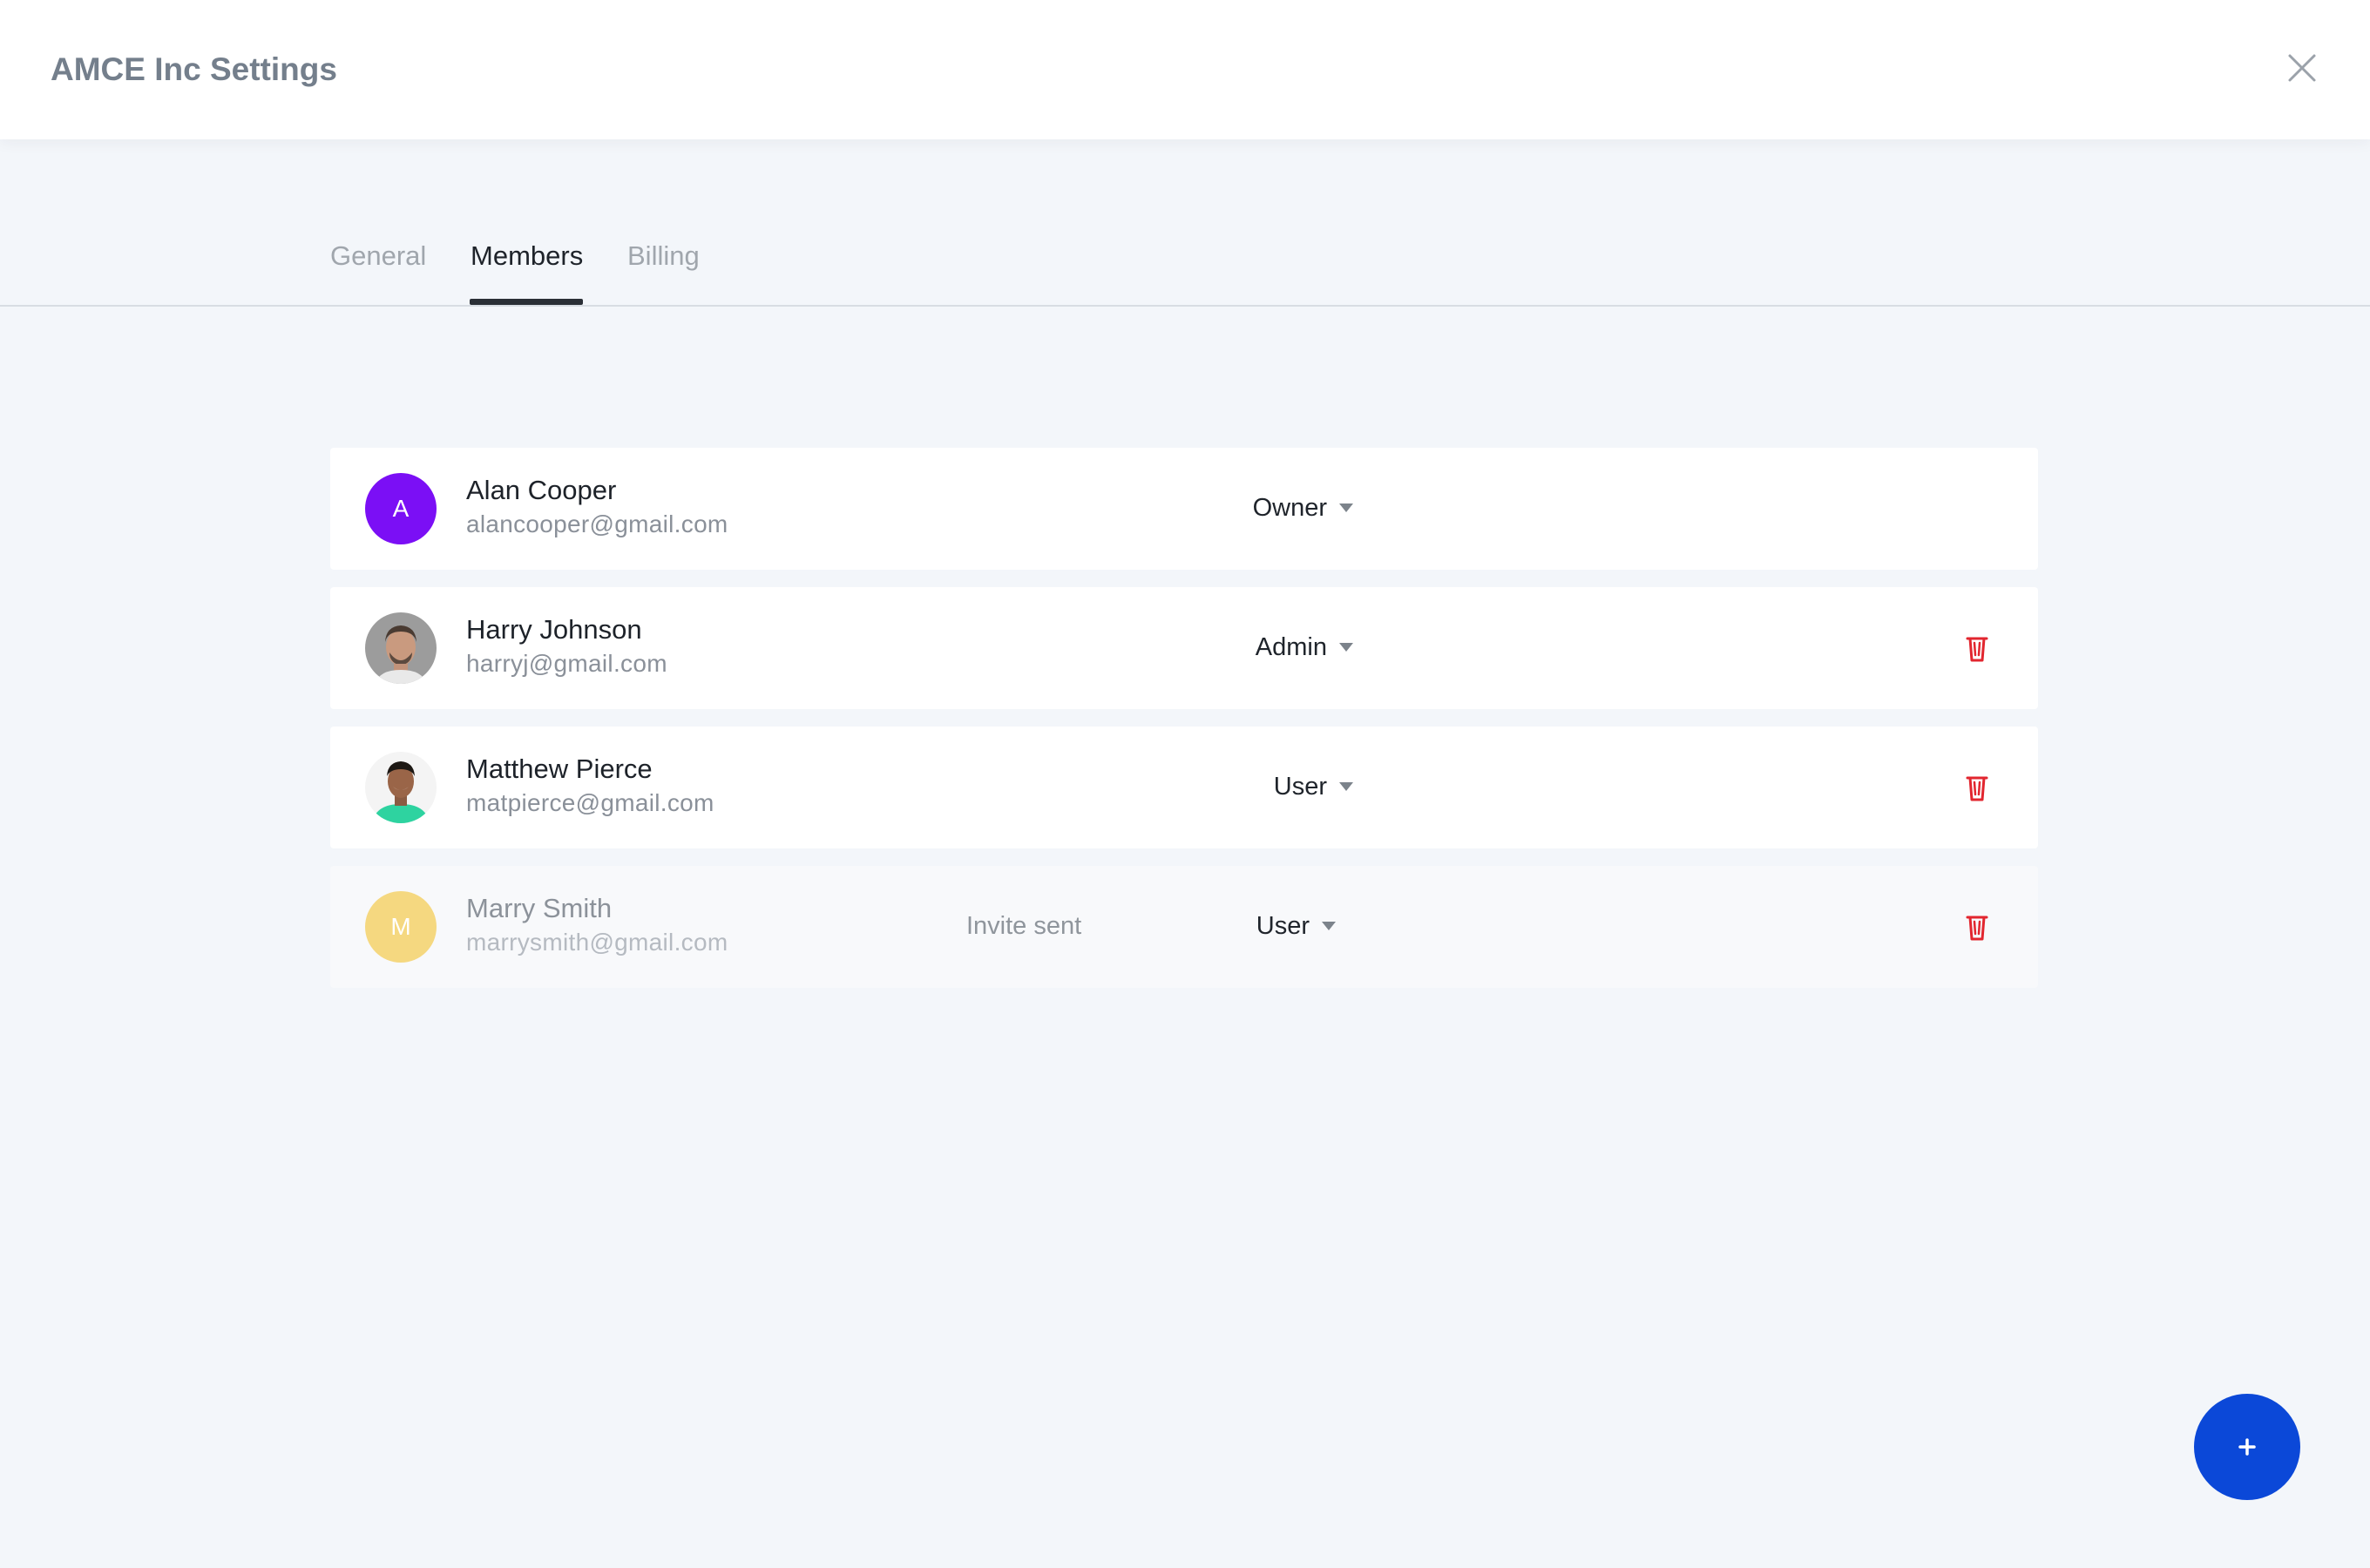  Describe the element at coordinates (1289, 507) in the screenshot. I see `role-label: Owner` at that location.